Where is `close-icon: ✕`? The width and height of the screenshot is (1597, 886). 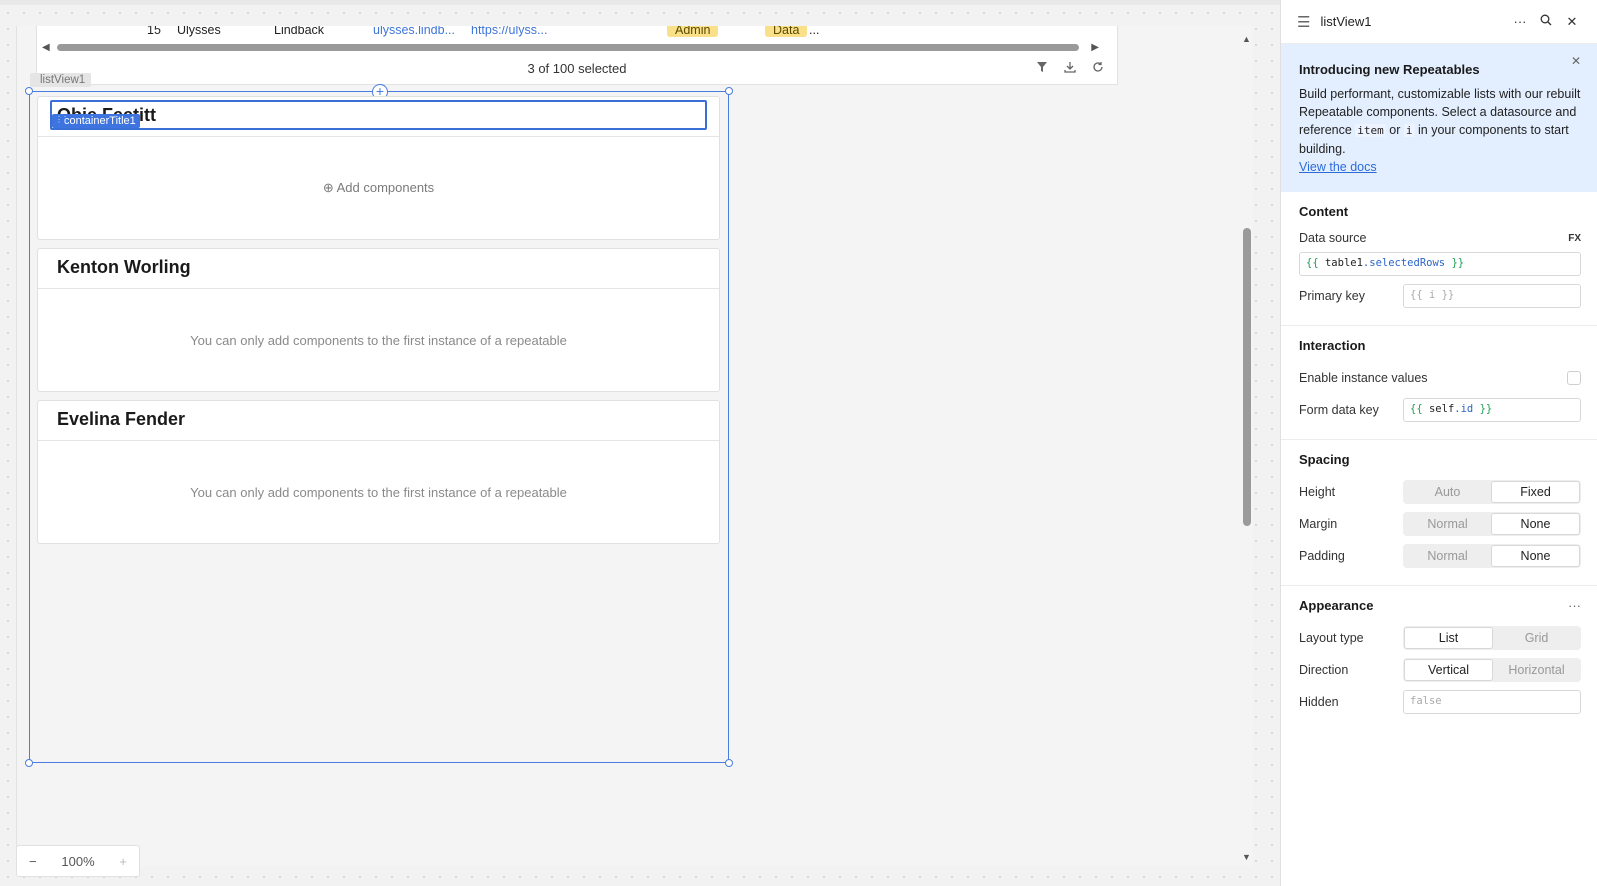 close-icon: ✕ is located at coordinates (1572, 22).